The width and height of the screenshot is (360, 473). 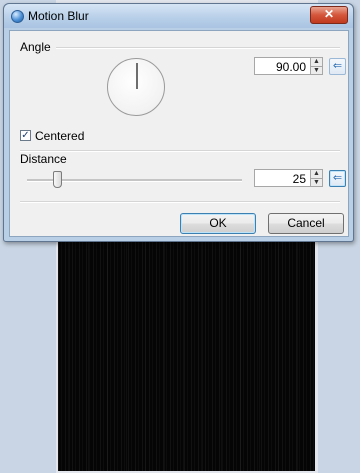 What do you see at coordinates (282, 66) in the screenshot?
I see `angle-input: 90.00` at bounding box center [282, 66].